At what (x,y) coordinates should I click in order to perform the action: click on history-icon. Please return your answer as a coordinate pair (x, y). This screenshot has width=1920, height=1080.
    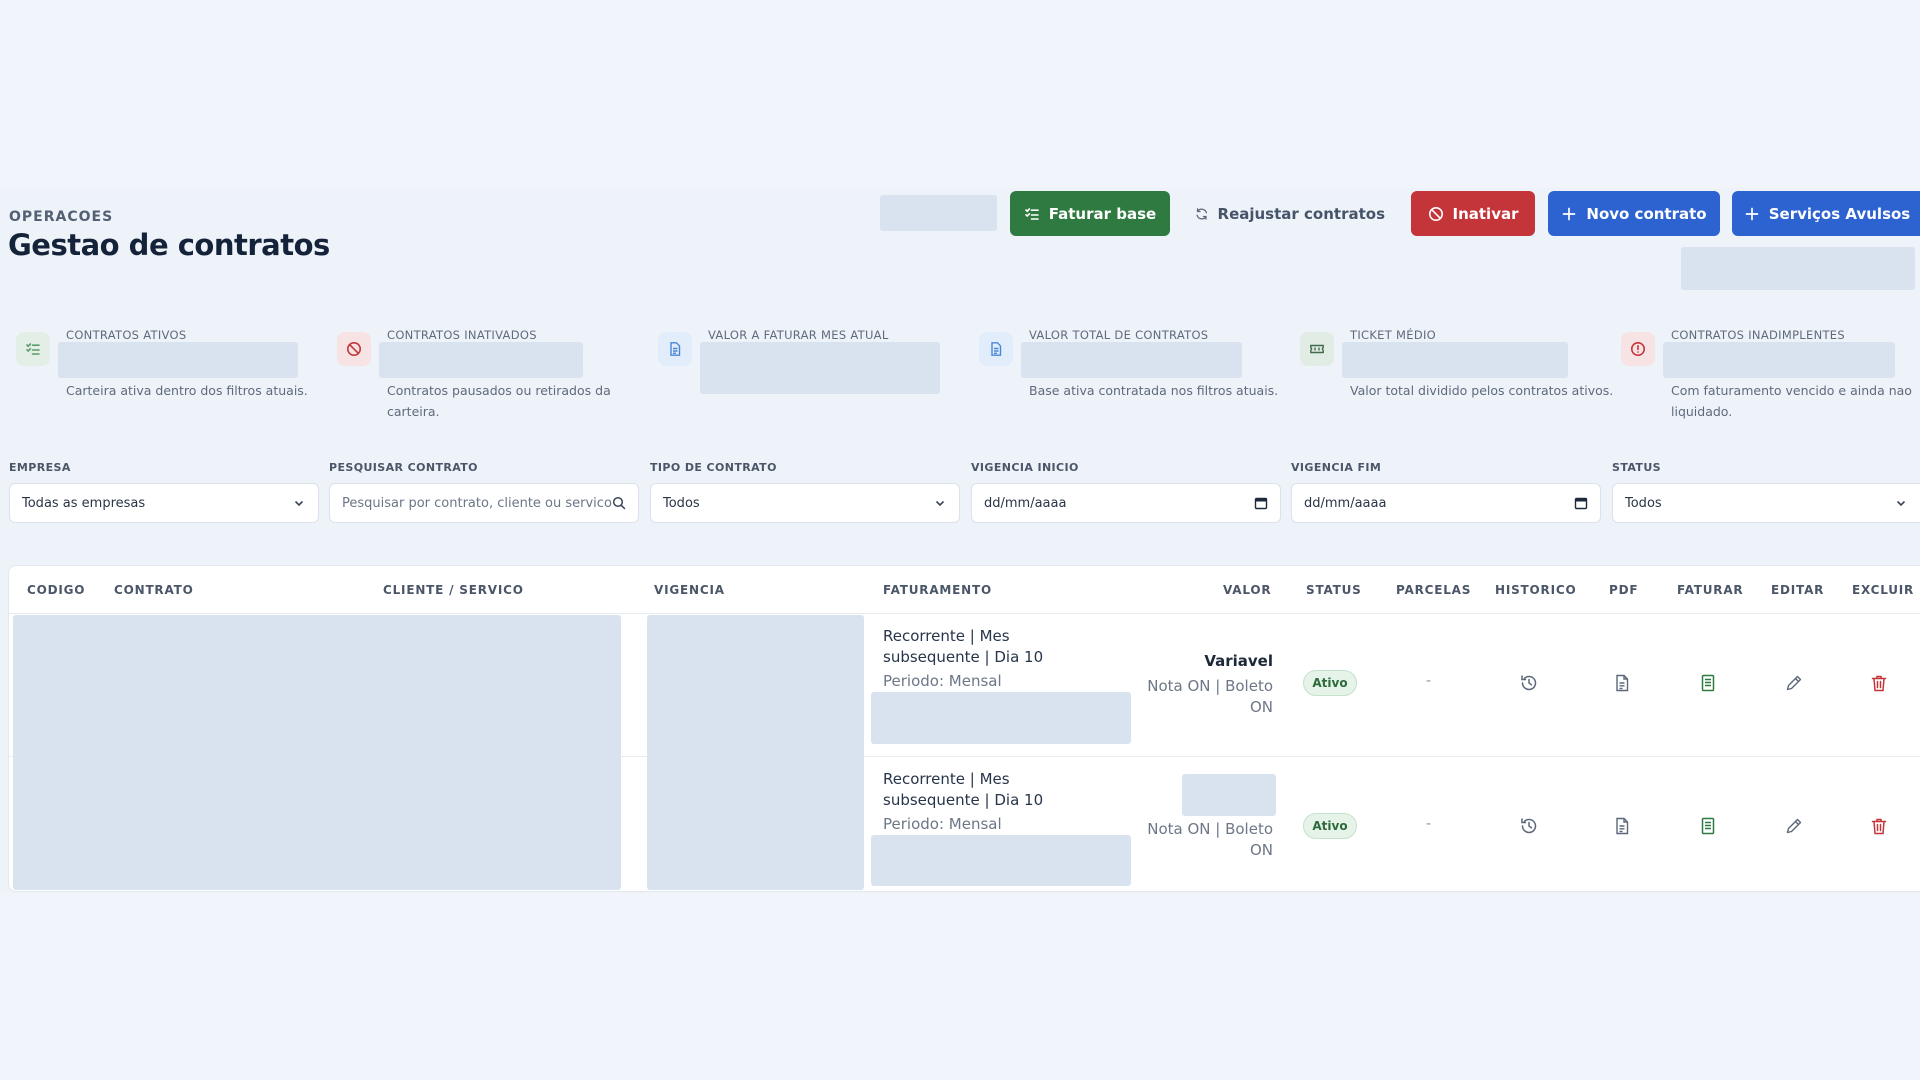
    Looking at the image, I should click on (1529, 826).